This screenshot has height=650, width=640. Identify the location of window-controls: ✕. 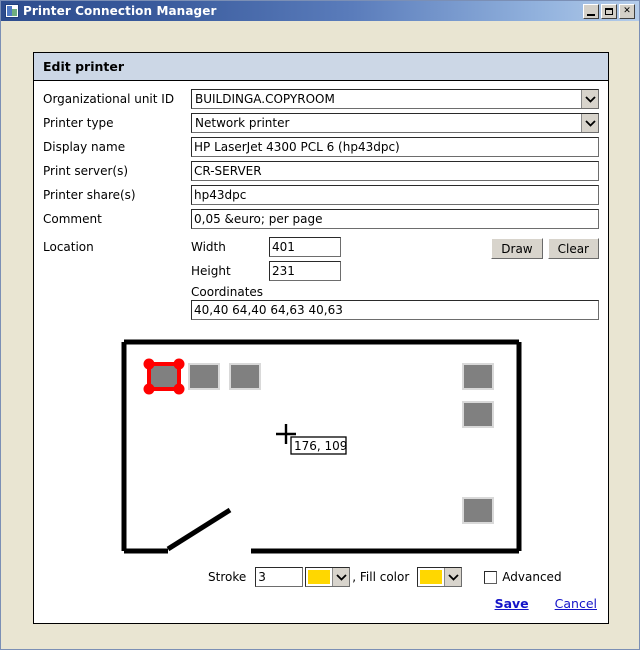
(609, 11).